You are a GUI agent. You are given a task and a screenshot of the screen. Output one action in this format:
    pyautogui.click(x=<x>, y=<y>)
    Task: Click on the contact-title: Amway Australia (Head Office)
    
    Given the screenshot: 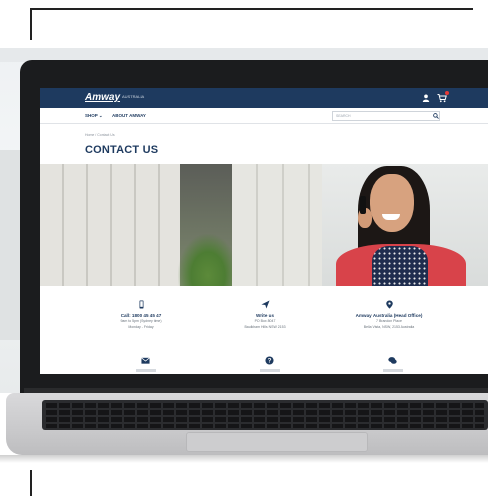 What is the action you would take?
    pyautogui.click(x=389, y=315)
    